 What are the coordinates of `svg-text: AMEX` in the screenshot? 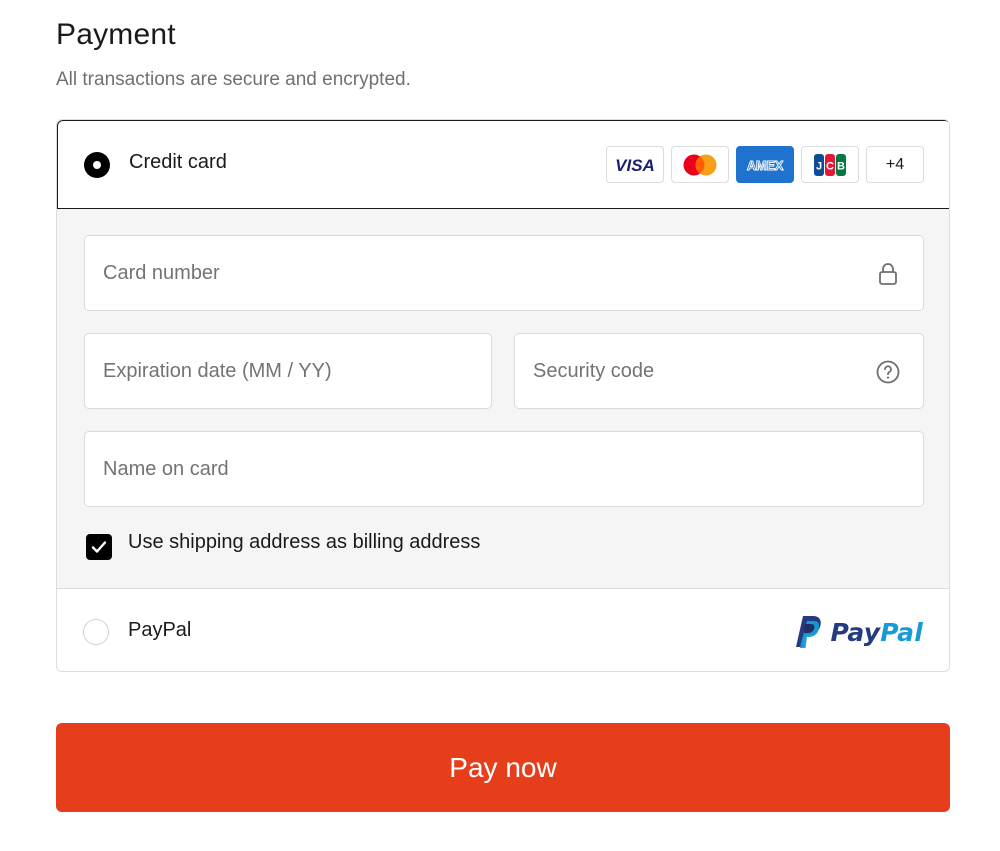 It's located at (765, 165).